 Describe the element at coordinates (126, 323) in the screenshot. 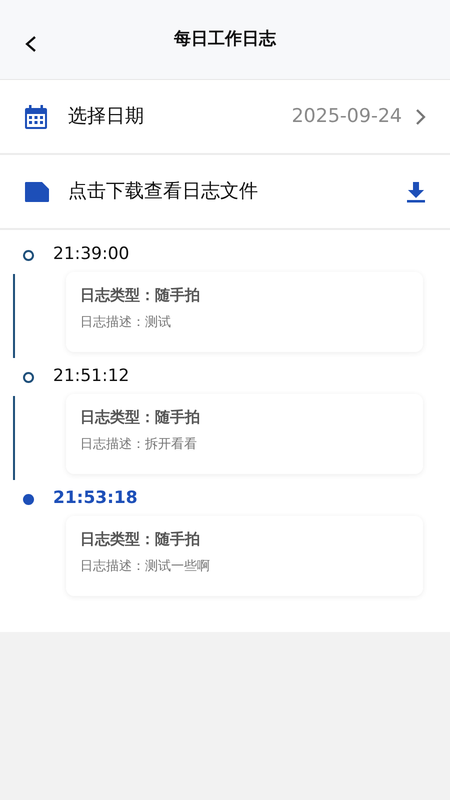

I see `log-description: 日志描述：测试` at that location.